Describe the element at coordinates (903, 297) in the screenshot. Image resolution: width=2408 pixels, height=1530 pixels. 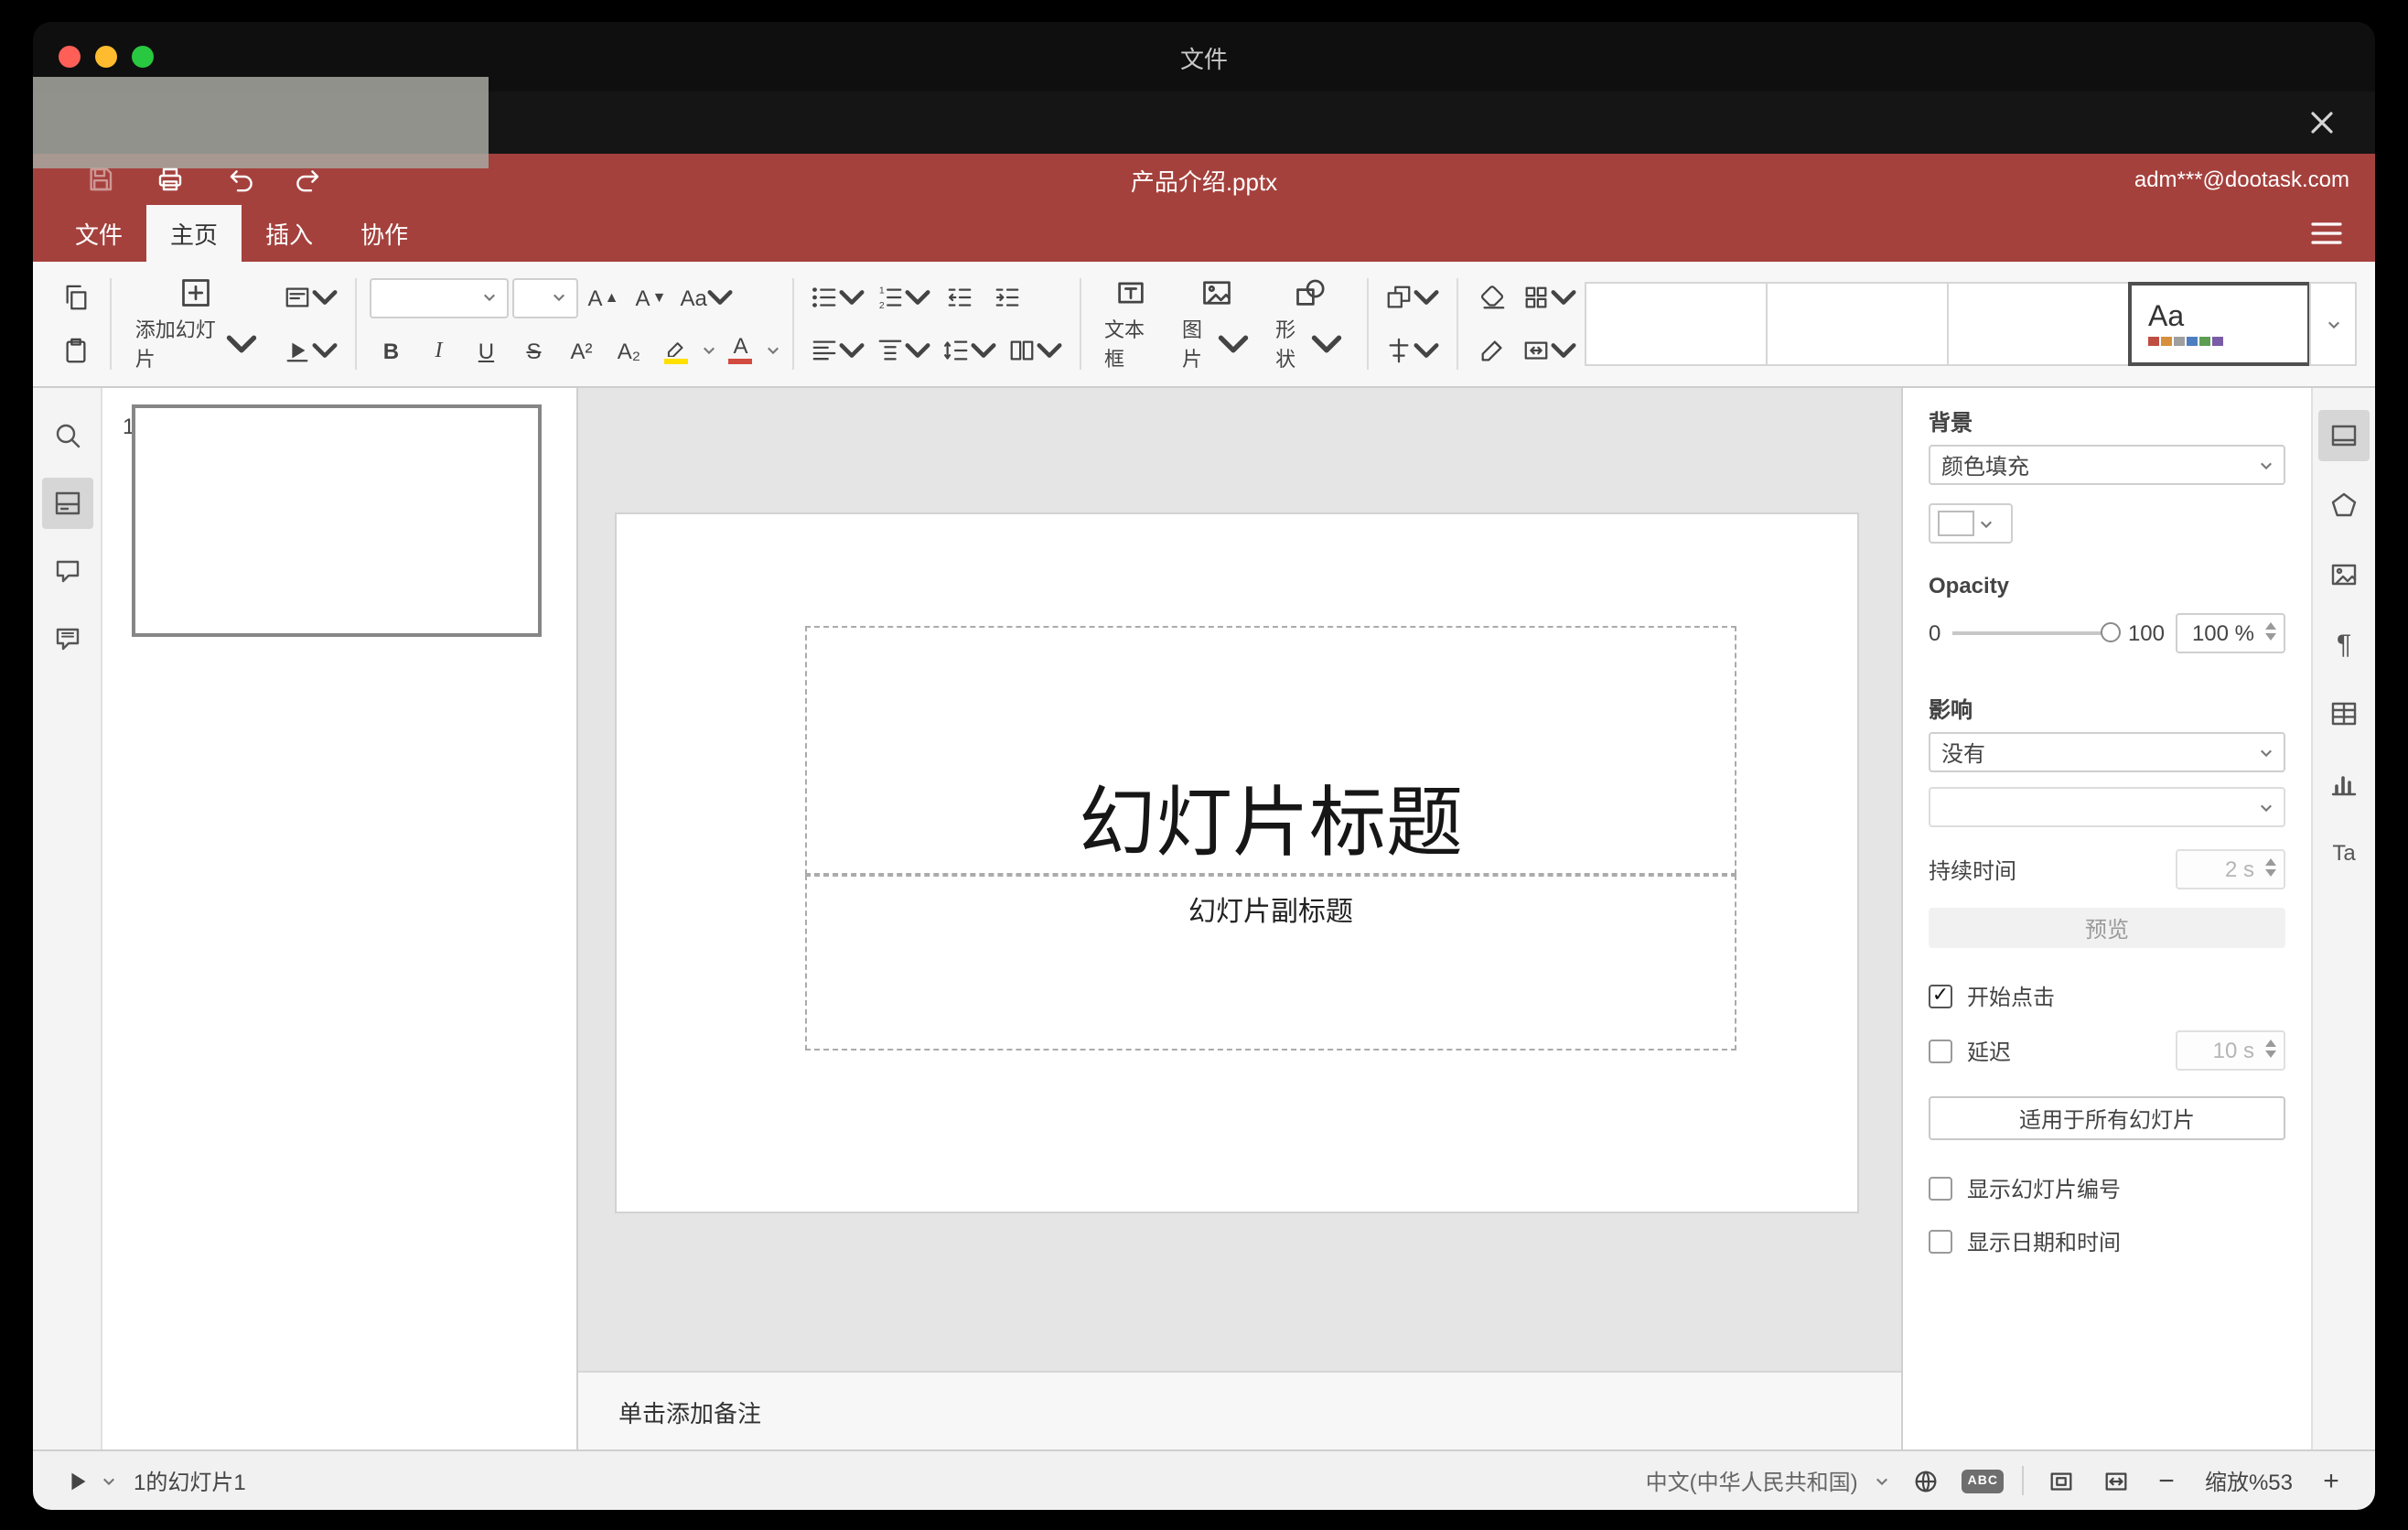
I see `numbering-button: 12` at that location.